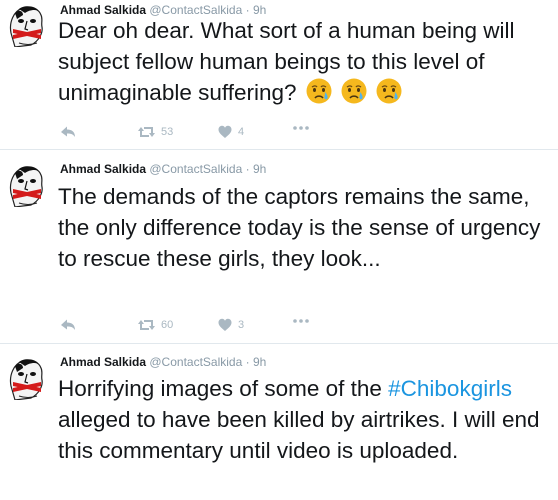  I want to click on like-count: 4, so click(241, 132).